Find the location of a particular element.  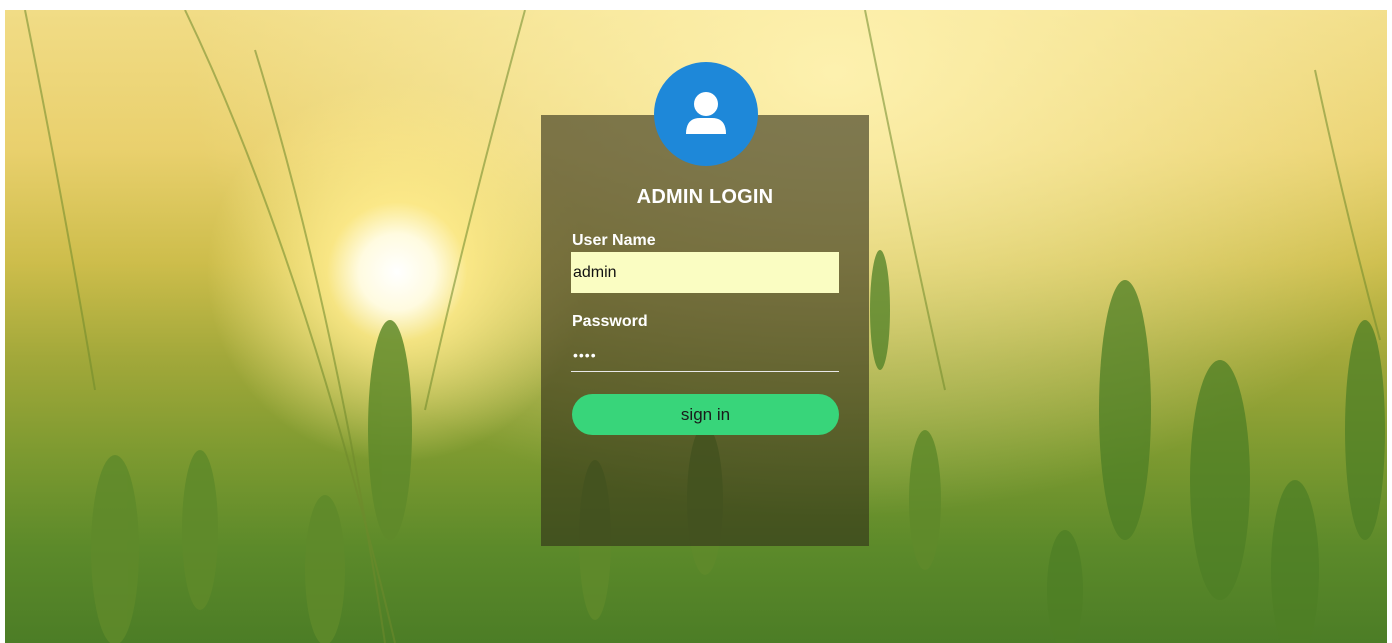

password-label: Password is located at coordinates (610, 321).